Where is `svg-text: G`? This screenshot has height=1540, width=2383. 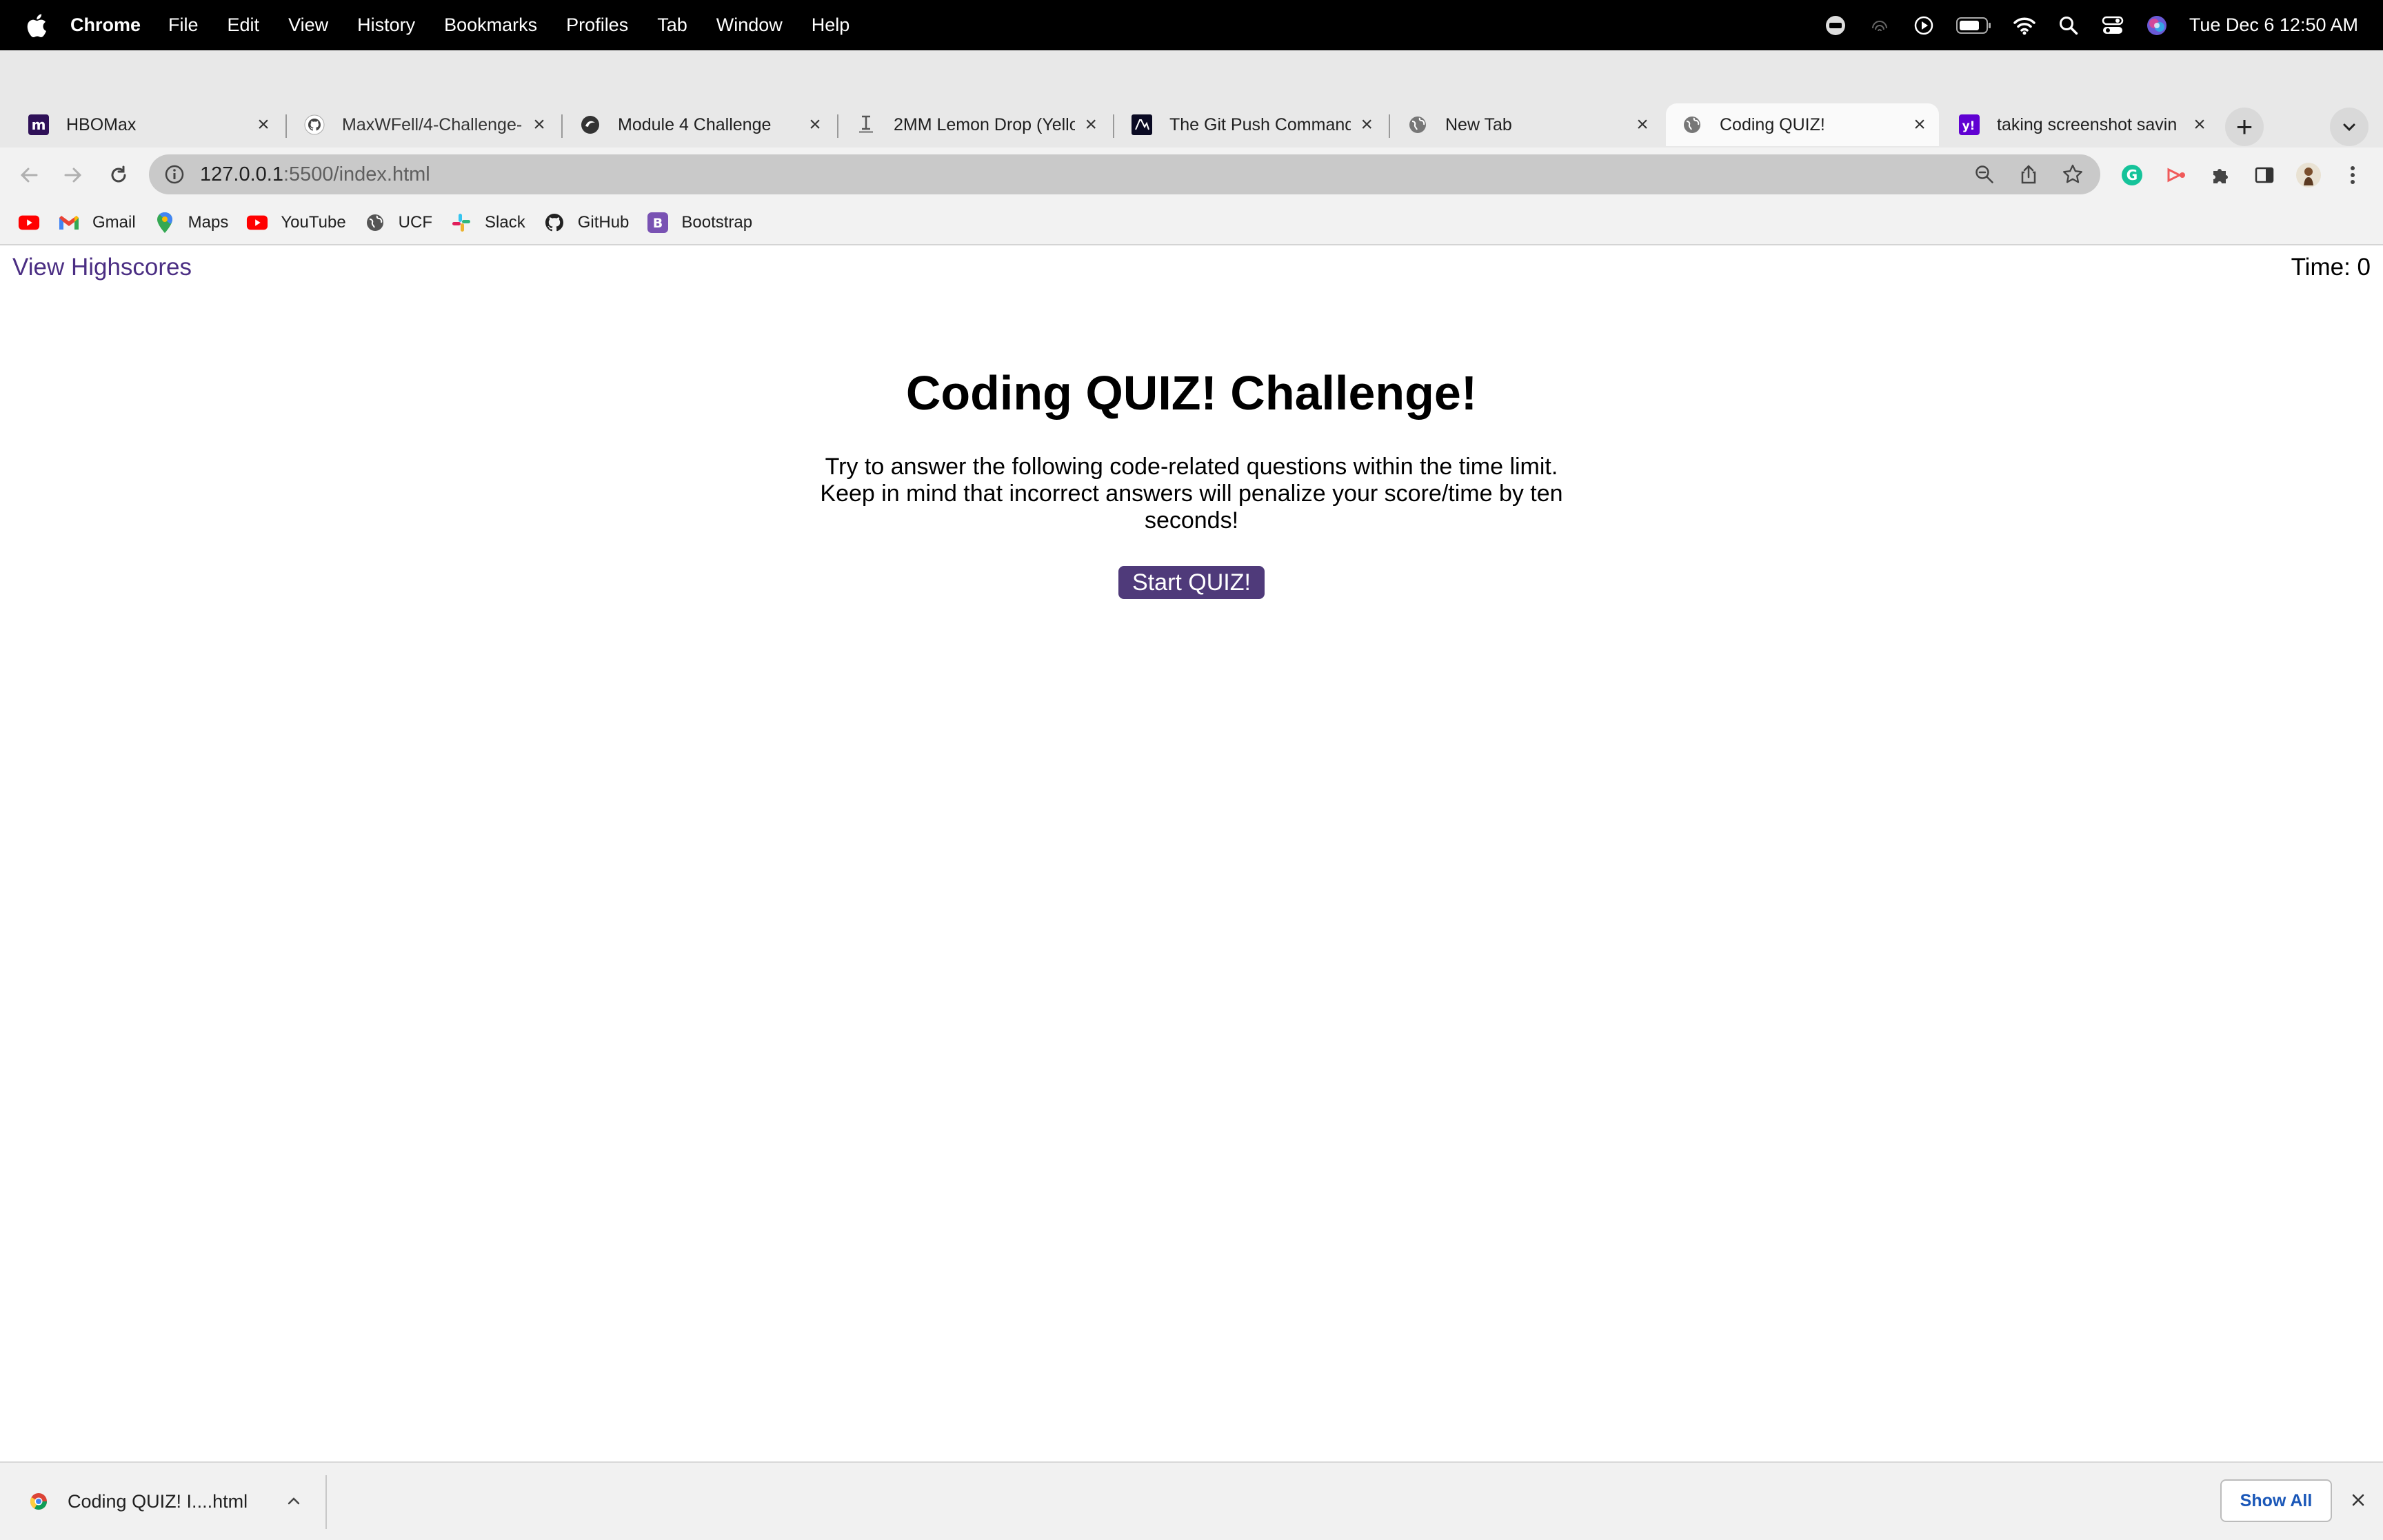
svg-text: G is located at coordinates (2132, 175).